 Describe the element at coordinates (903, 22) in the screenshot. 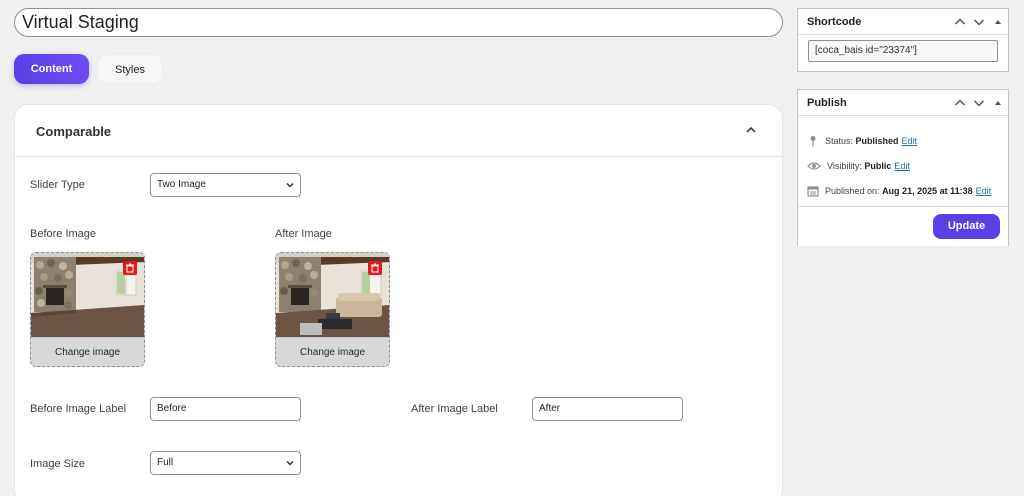

I see `shortcode-box-header: Shortcode` at that location.